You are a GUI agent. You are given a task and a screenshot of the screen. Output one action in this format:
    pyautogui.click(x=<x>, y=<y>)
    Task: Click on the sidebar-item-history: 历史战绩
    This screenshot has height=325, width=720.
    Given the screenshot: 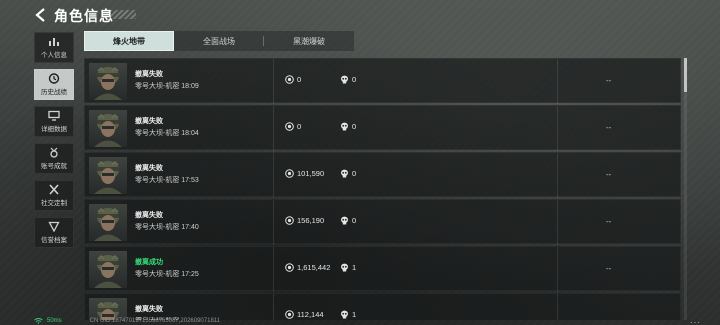 What is the action you would take?
    pyautogui.click(x=54, y=84)
    